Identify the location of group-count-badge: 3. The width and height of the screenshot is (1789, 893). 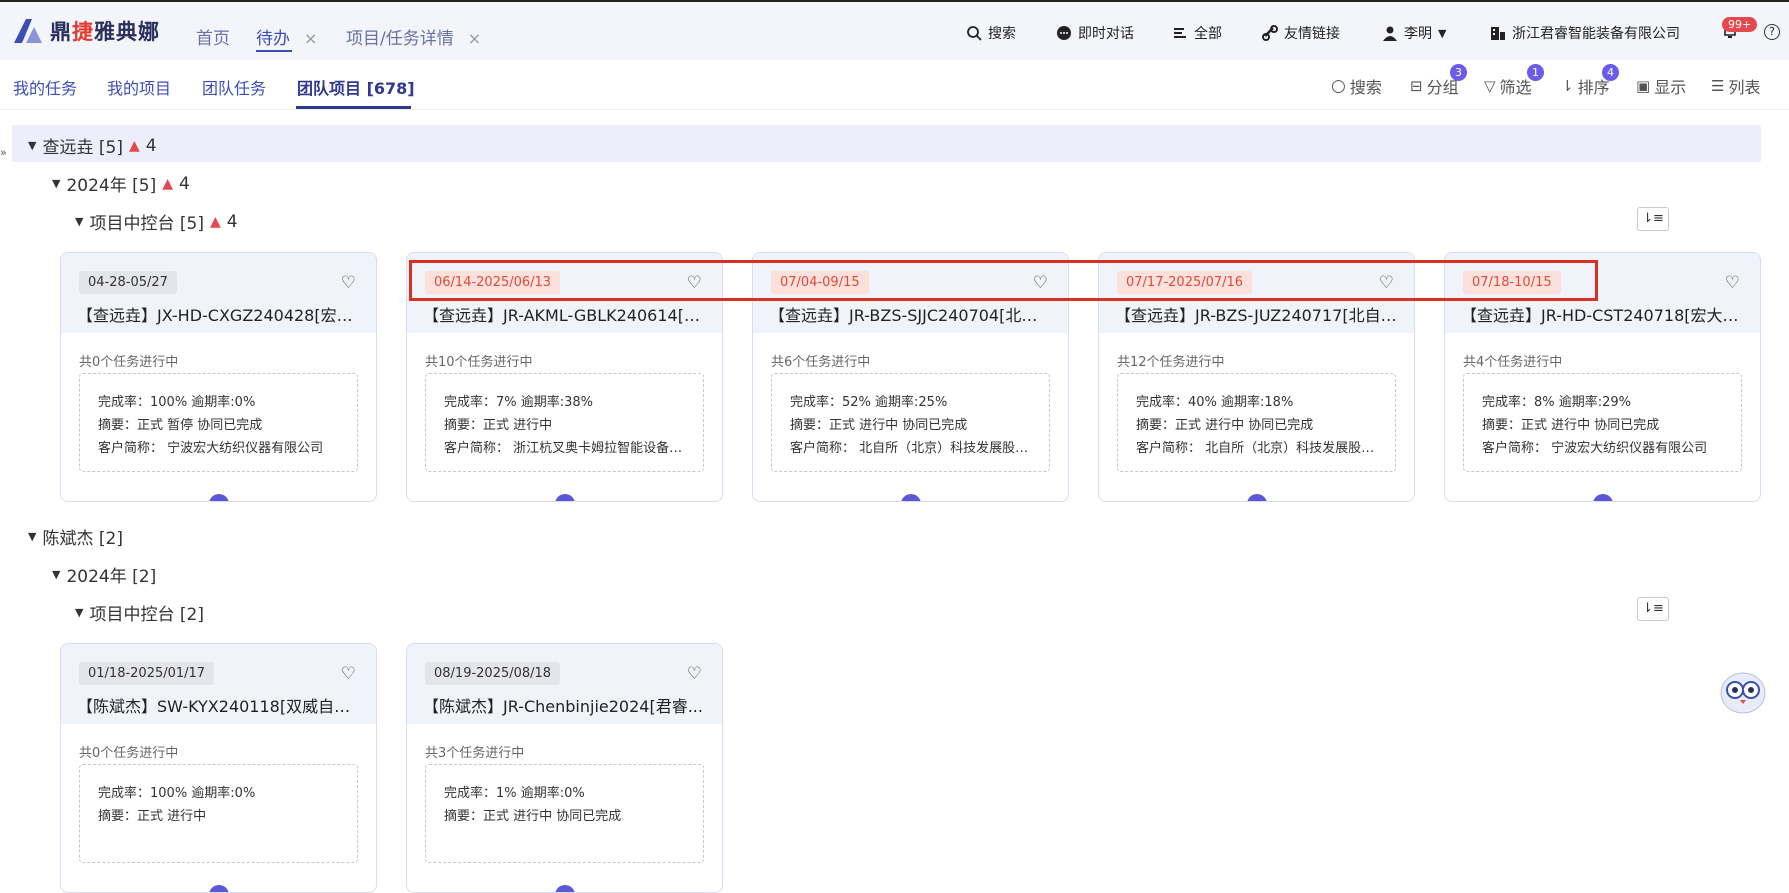
(1458, 72).